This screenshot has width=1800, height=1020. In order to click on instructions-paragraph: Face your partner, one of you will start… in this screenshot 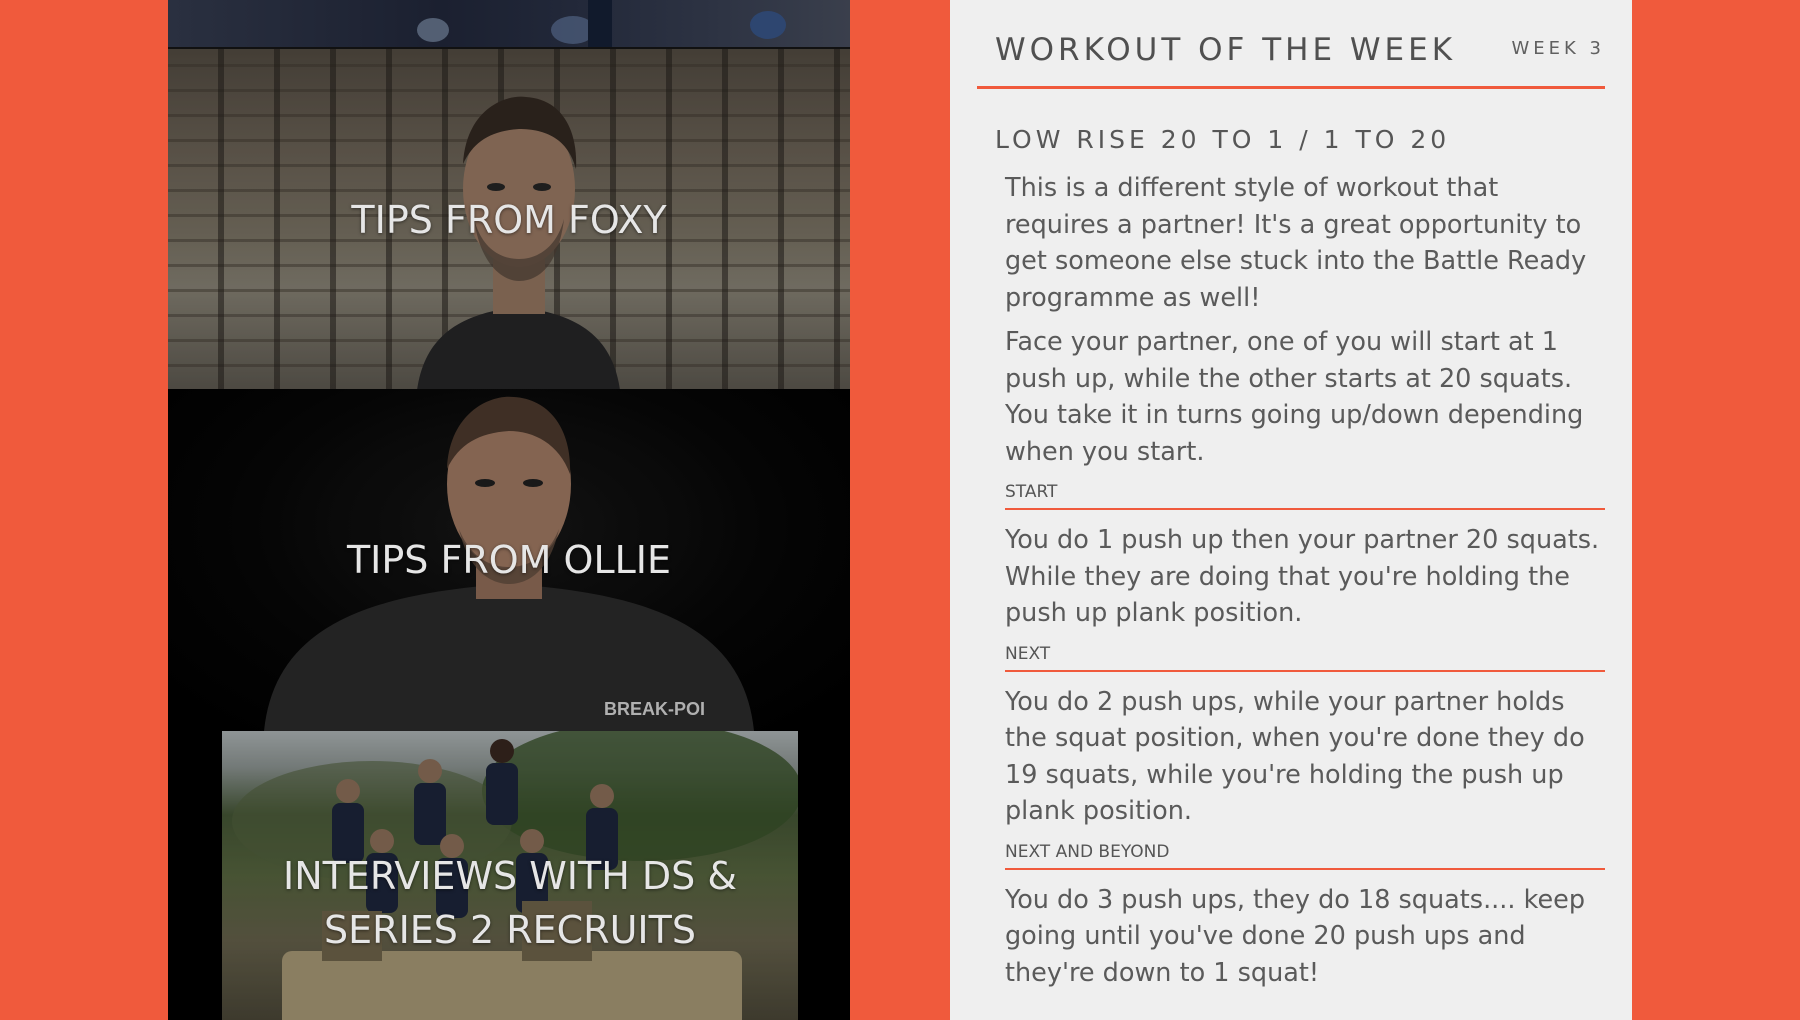, I will do `click(1294, 397)`.